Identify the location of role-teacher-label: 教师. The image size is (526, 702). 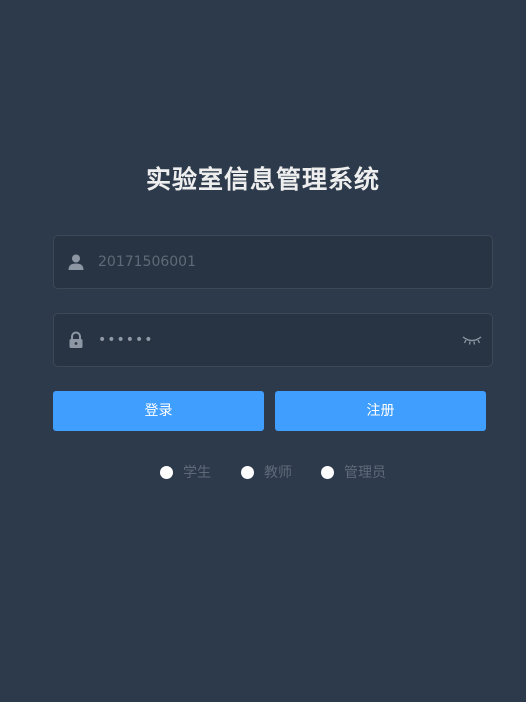
(278, 473).